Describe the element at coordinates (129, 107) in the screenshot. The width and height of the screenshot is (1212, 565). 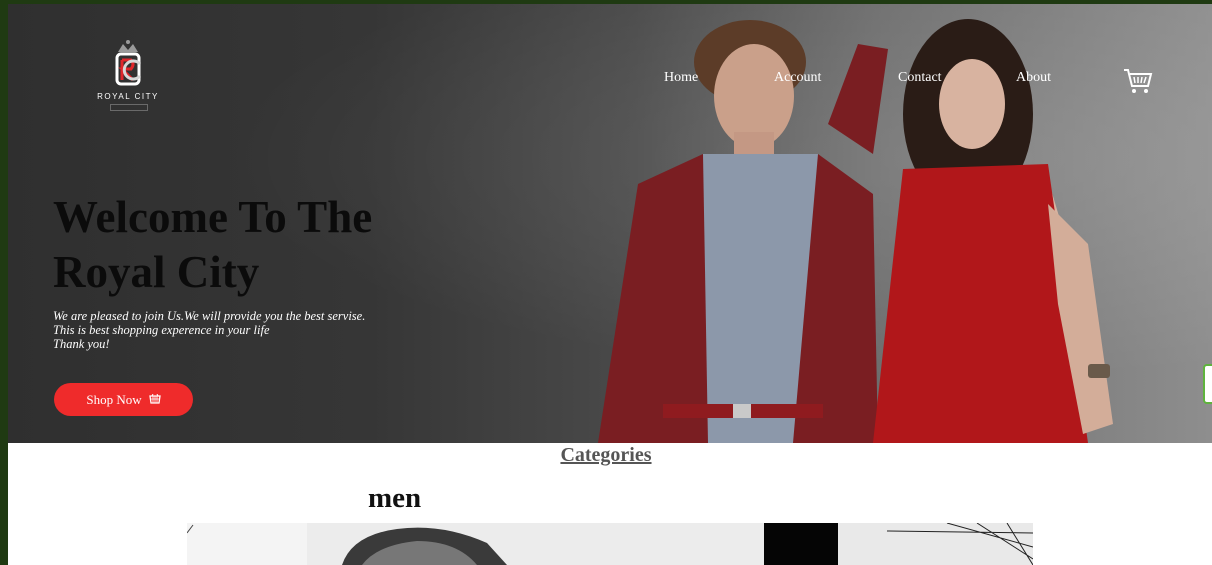
I see `logo-tagline-box` at that location.